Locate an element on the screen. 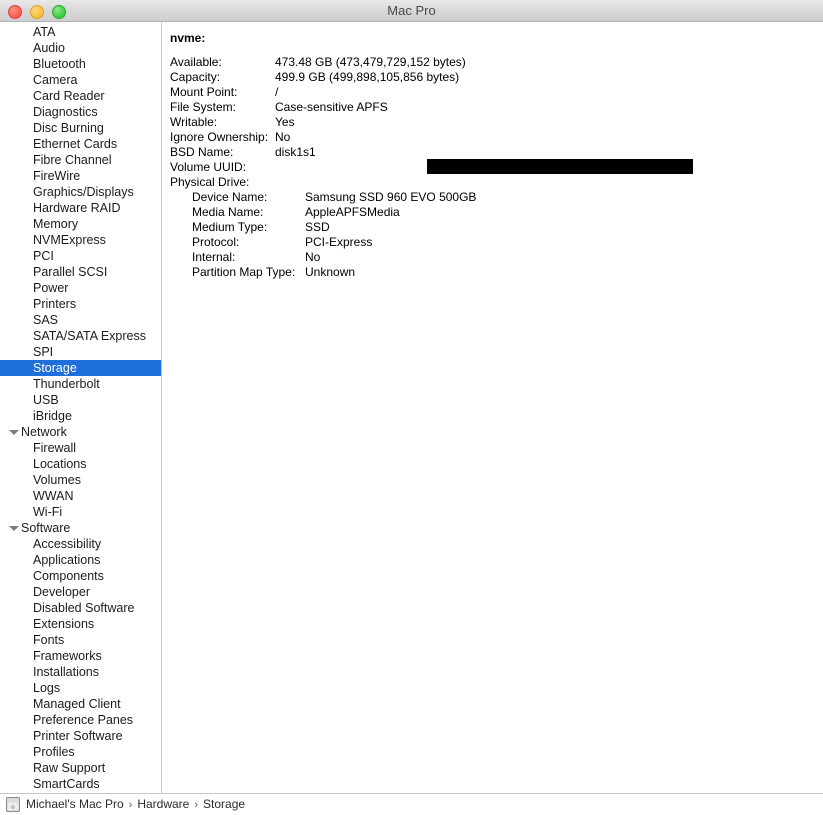 The image size is (823, 815). sidebar-item-parallel-scsi: Parallel SCSI is located at coordinates (80, 272).